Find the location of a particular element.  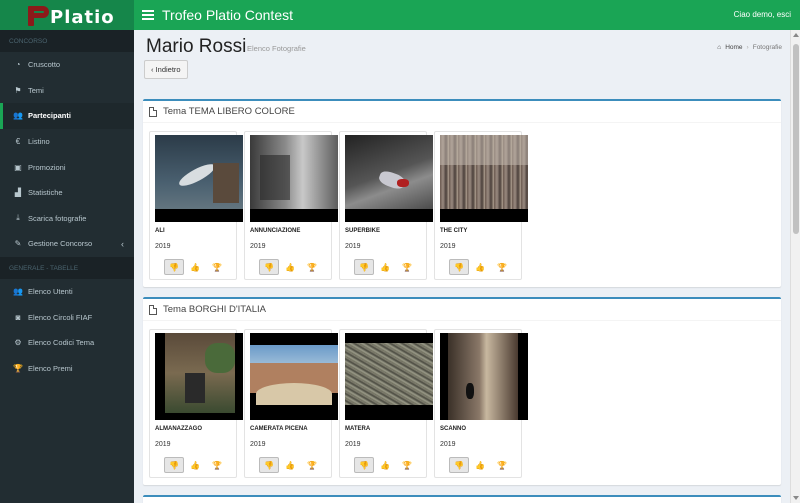

sidebar-item-gestione-concorso: ✎ Gestione Concorso ‹ is located at coordinates (67, 244).